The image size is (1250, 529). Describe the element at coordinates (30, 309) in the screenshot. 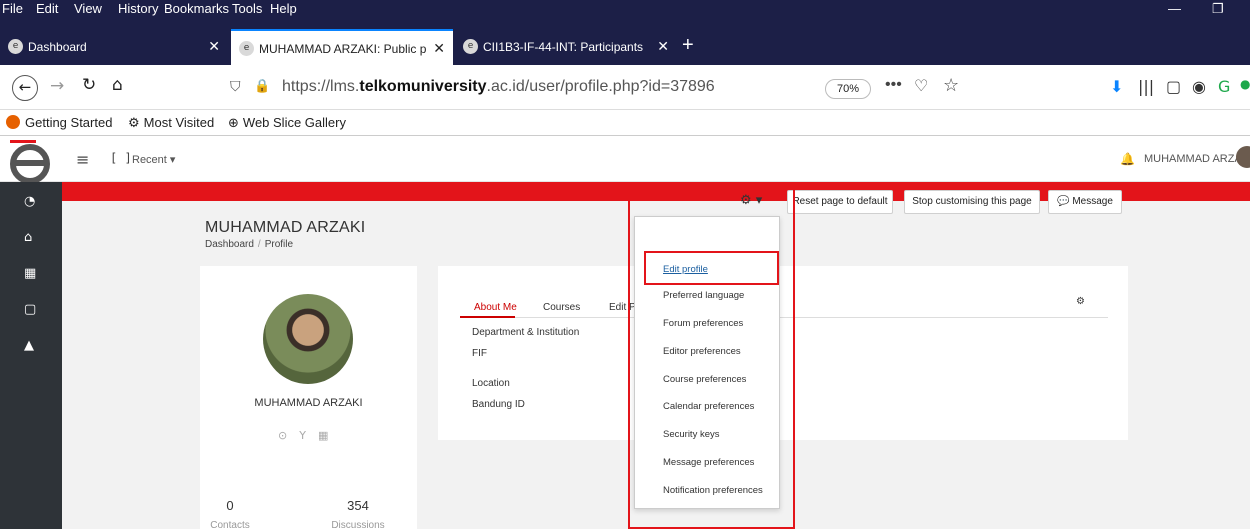

I see `file-icon: ▢` at that location.